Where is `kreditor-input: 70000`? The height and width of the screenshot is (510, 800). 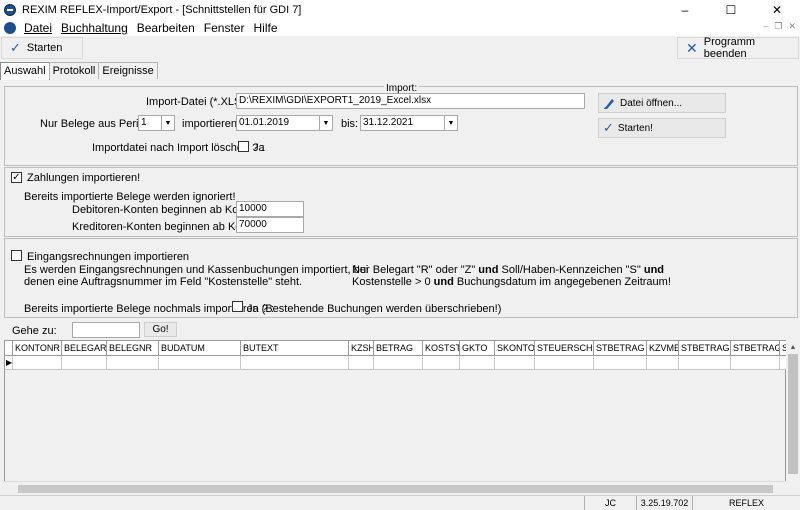
kreditor-input: 70000 is located at coordinates (270, 225).